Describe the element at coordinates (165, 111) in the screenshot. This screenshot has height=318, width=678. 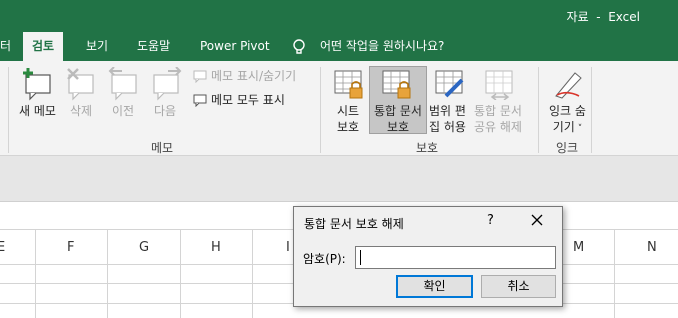
I see `next-comment-button: 다음` at that location.